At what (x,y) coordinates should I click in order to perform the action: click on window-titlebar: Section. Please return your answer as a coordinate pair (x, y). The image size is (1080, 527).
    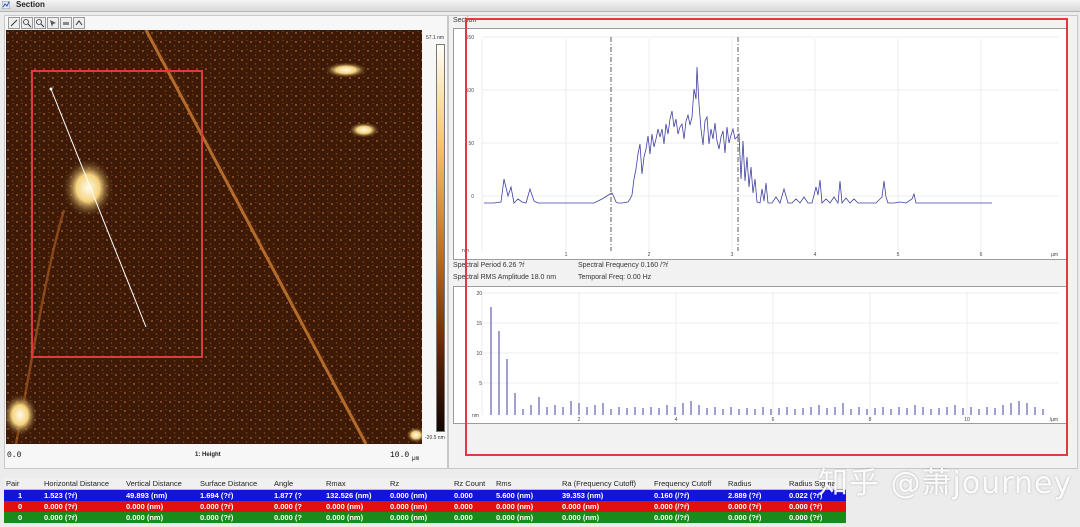
    Looking at the image, I should click on (540, 6).